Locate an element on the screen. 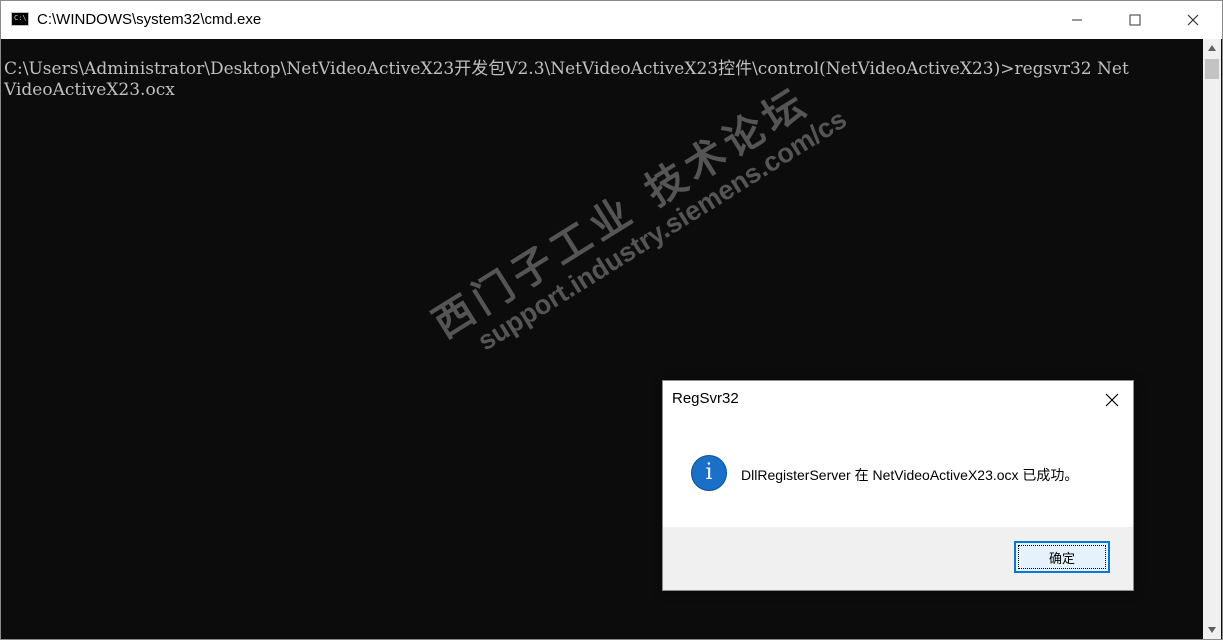 The image size is (1223, 644). maximize-button is located at coordinates (1135, 20).